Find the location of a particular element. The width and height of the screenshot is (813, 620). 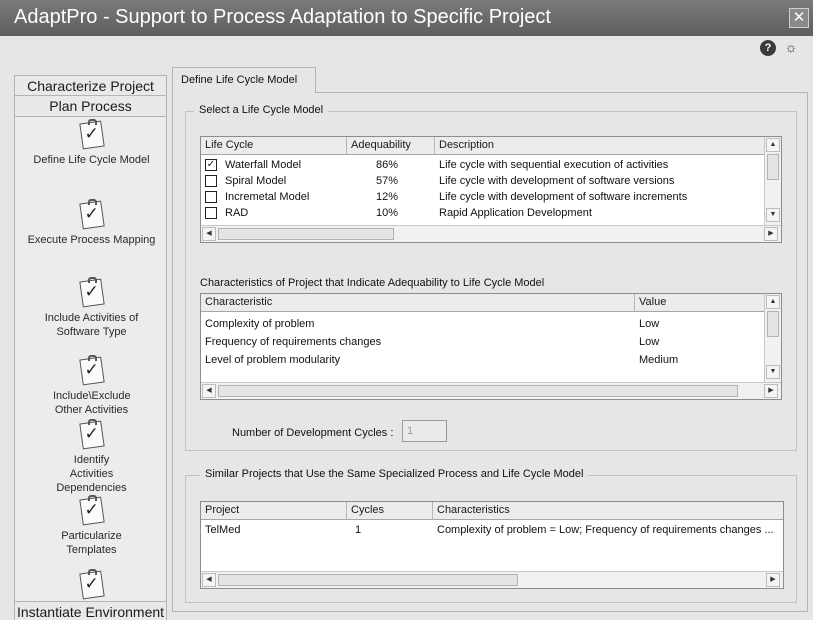

column-header-description: Description is located at coordinates (600, 146).